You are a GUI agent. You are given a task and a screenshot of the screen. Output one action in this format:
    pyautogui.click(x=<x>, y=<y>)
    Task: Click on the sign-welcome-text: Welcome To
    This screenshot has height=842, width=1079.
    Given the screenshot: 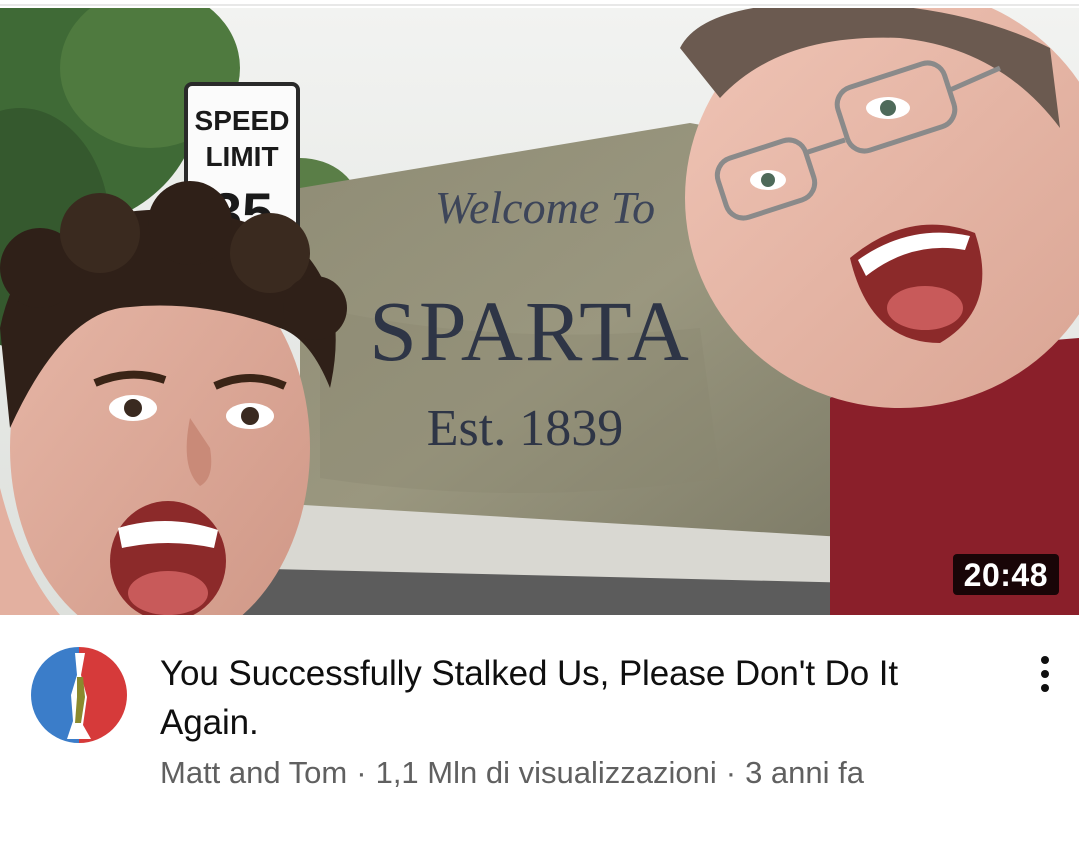 What is the action you would take?
    pyautogui.click(x=545, y=207)
    